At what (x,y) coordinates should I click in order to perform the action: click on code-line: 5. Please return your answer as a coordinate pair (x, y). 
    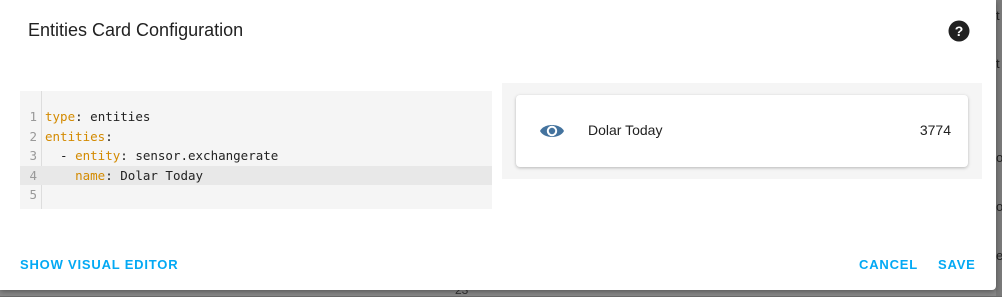
    Looking at the image, I should click on (256, 195).